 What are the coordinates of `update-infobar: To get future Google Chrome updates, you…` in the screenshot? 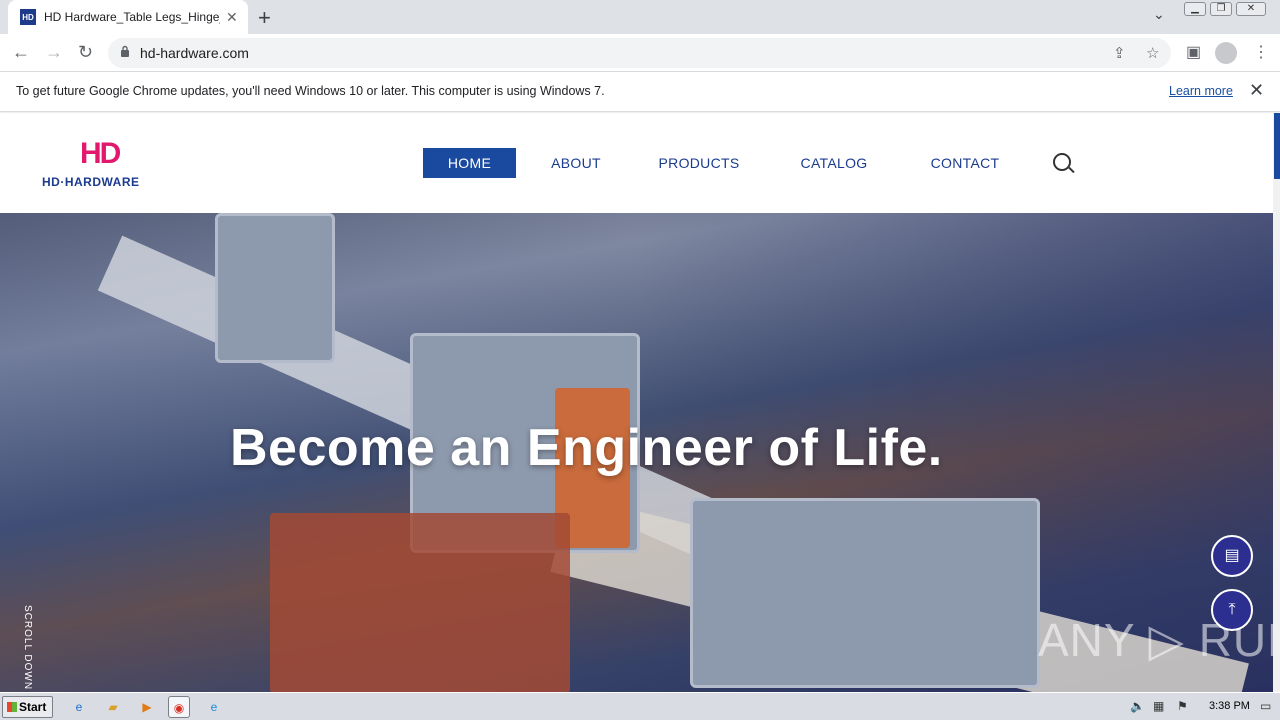 It's located at (640, 92).